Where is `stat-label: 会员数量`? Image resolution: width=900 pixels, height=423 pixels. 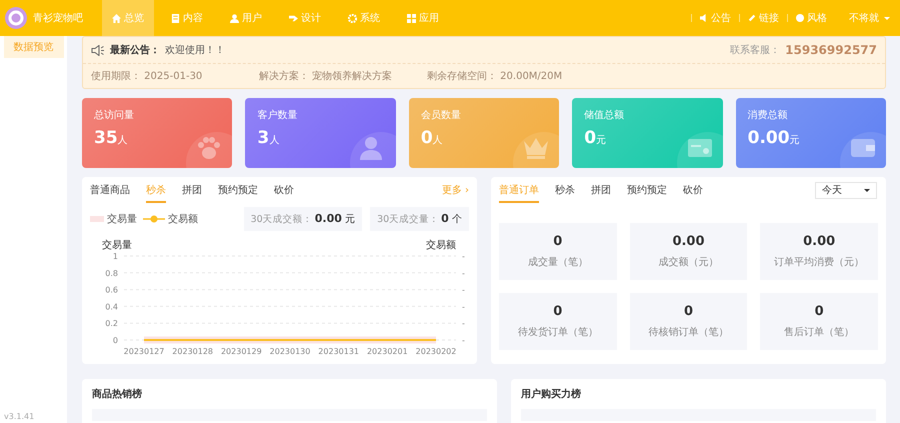 stat-label: 会员数量 is located at coordinates (441, 115).